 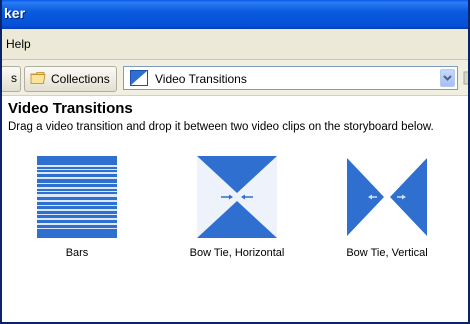 What do you see at coordinates (290, 78) in the screenshot?
I see `view-dropdown: Video Transitions` at bounding box center [290, 78].